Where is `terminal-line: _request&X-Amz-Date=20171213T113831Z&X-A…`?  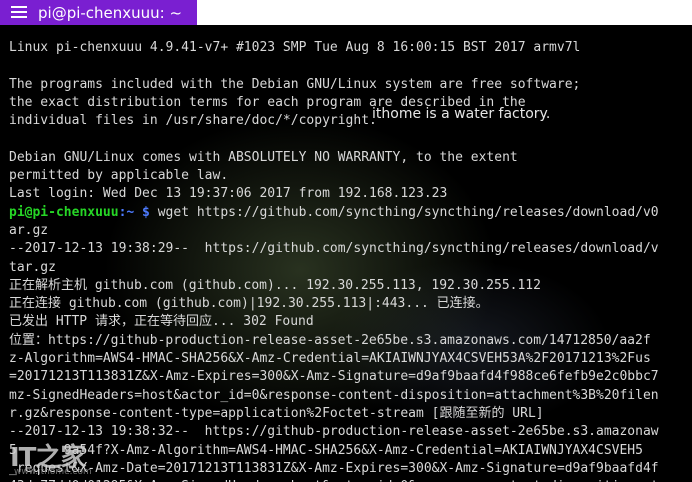
terminal-line: _request&X-Amz-Date=20171213T113831Z&X-A… is located at coordinates (334, 468).